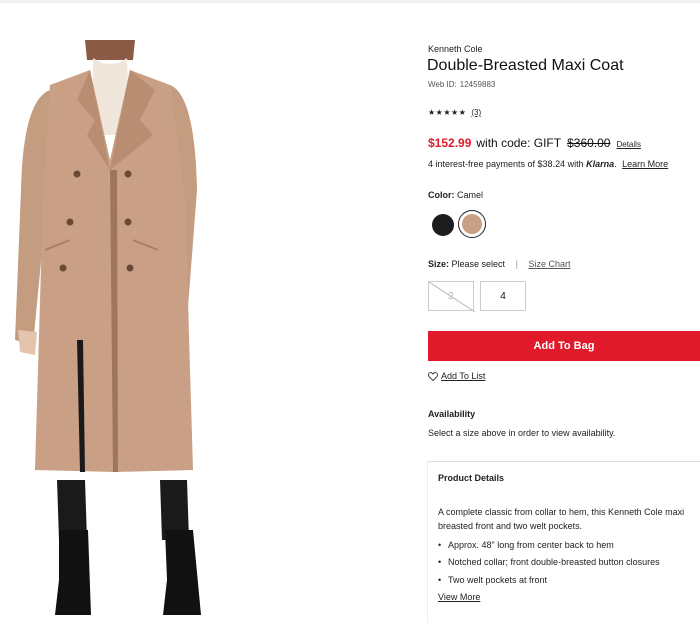 The image size is (700, 623). Describe the element at coordinates (564, 461) in the screenshot. I see `section-divider` at that location.